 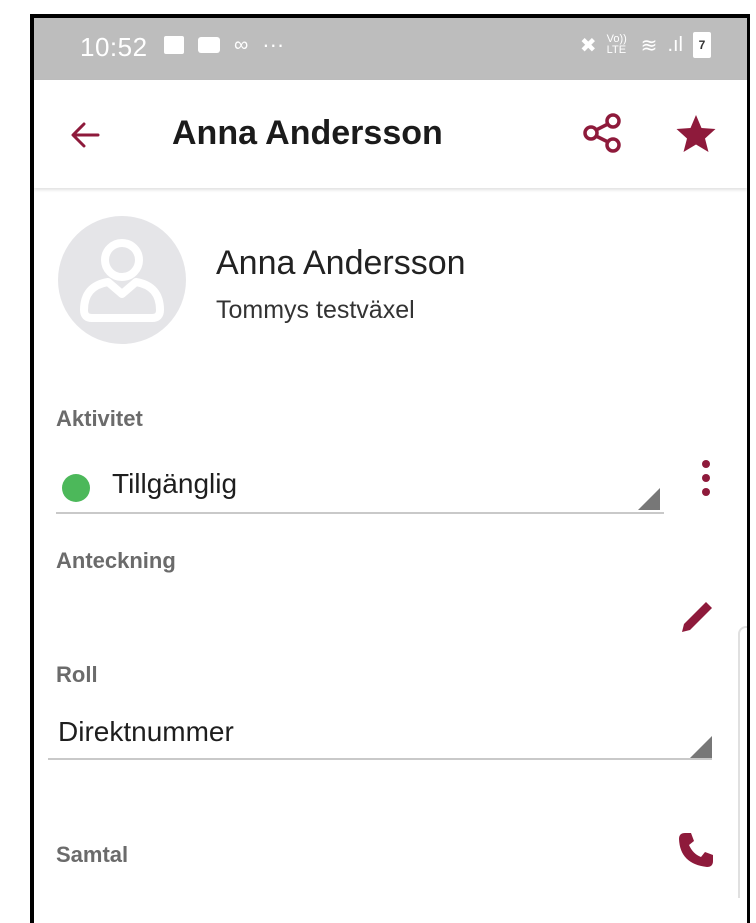 I want to click on share-icon, so click(x=603, y=133).